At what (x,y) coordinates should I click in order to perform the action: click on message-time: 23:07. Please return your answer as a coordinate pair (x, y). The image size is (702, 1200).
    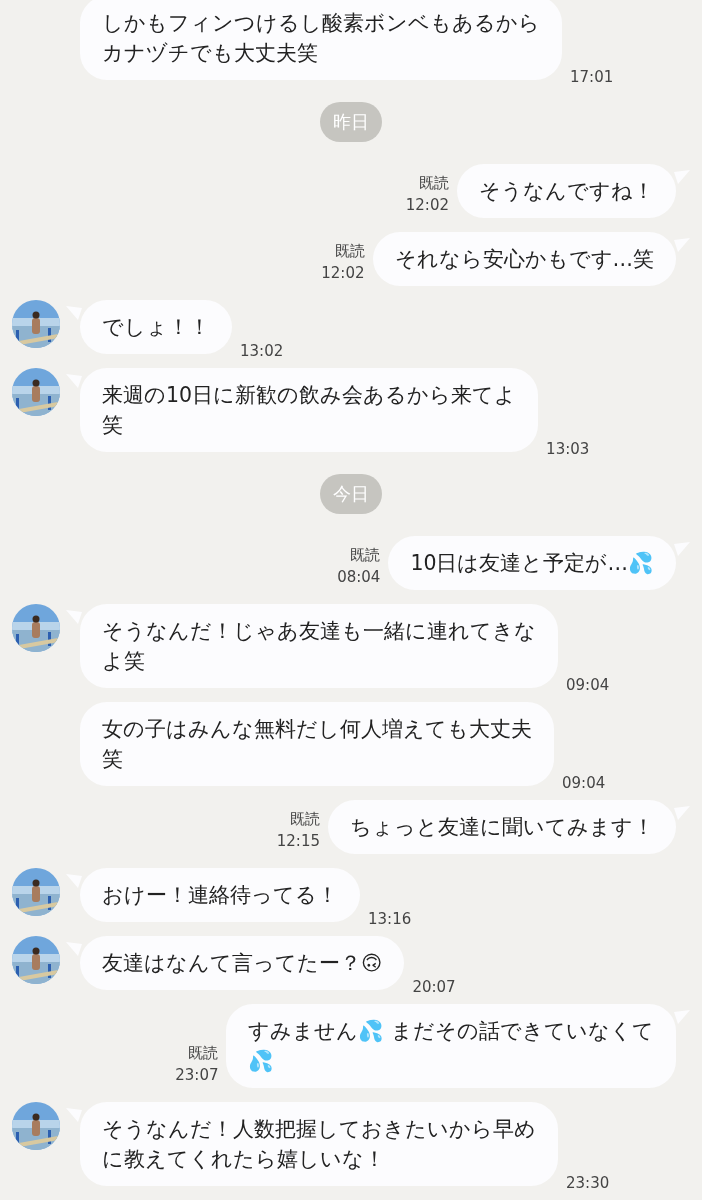
    Looking at the image, I should click on (197, 1075).